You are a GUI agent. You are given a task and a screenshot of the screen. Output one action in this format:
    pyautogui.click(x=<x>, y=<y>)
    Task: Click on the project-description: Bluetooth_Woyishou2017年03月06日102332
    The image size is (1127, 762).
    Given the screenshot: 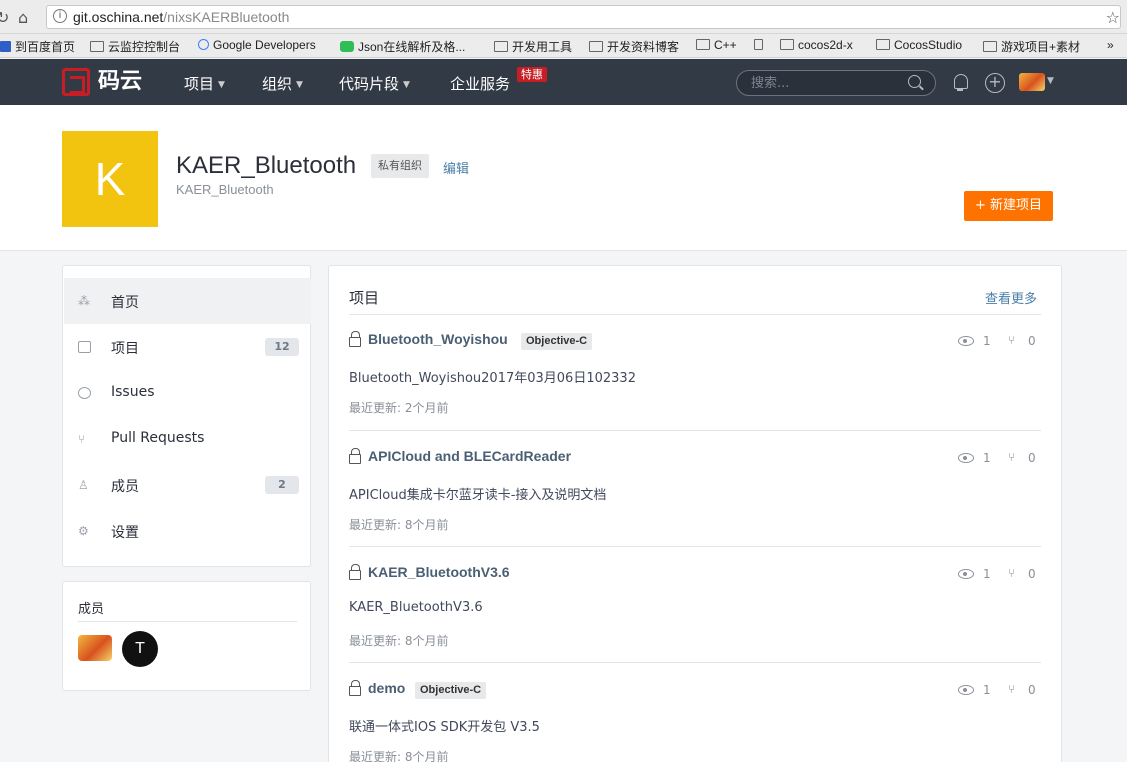 What is the action you would take?
    pyautogui.click(x=492, y=378)
    